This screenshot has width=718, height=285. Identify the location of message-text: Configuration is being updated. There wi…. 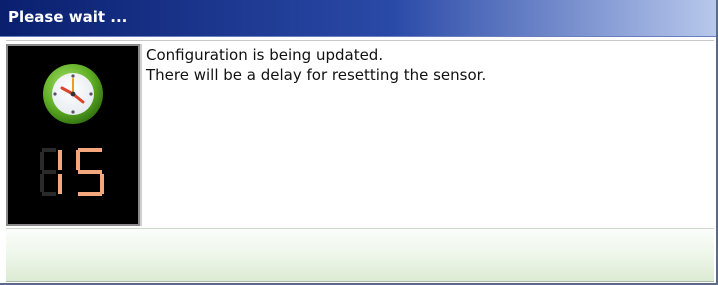
(316, 65).